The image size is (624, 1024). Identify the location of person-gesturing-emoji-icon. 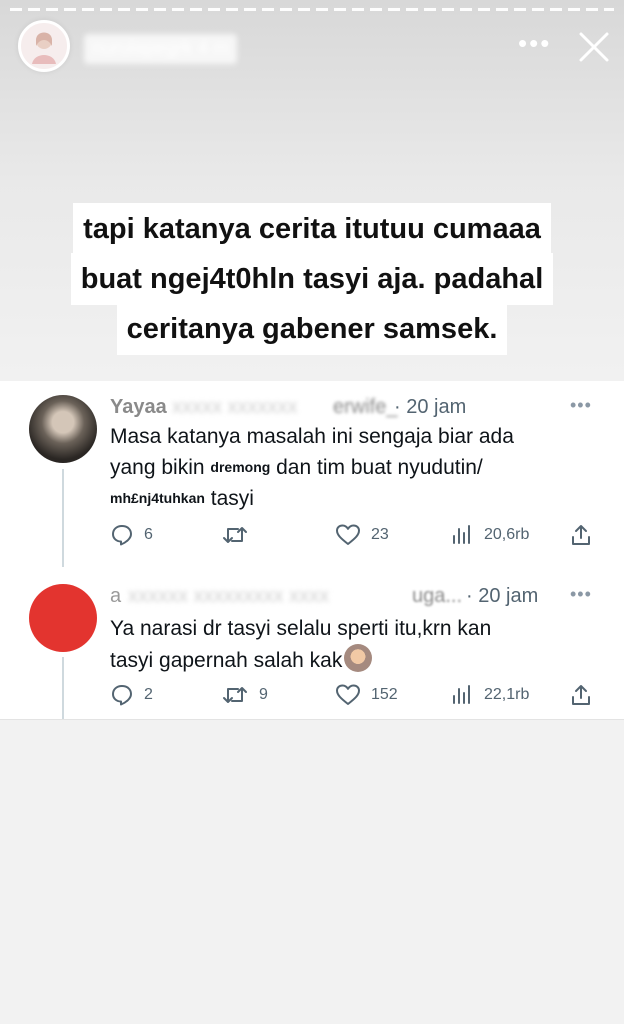
(358, 658).